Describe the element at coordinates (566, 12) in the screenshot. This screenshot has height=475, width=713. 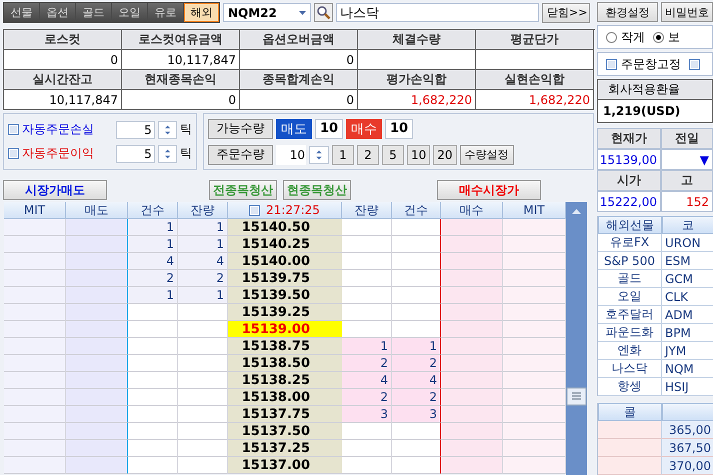
I see `collapse-button: 닫힘>>` at that location.